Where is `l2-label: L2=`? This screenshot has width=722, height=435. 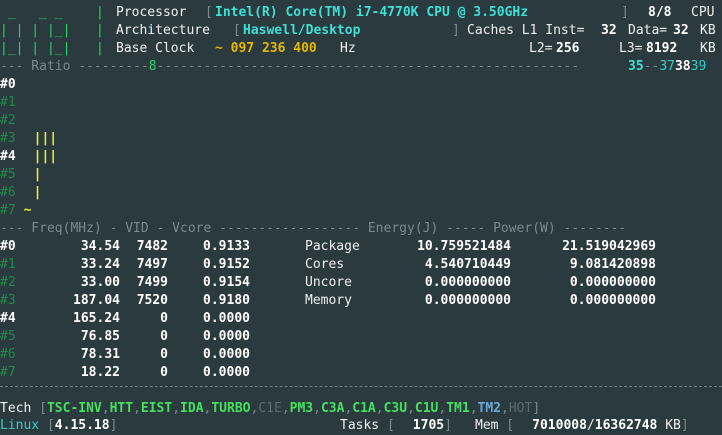 l2-label: L2= is located at coordinates (541, 48).